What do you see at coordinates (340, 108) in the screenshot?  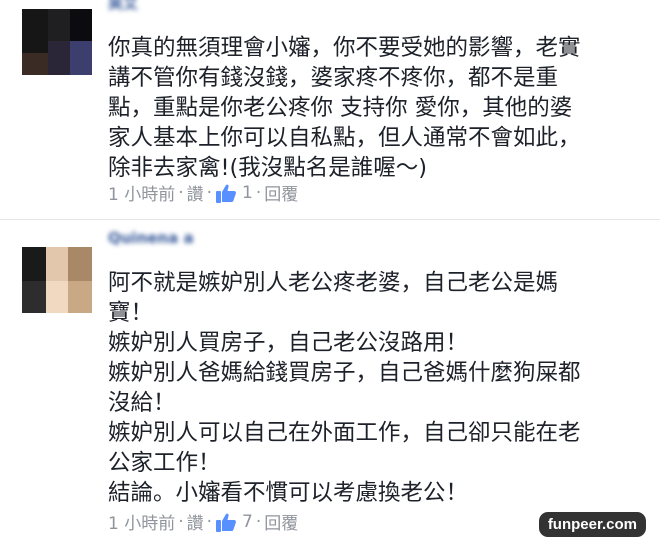 I see `comment-line: 點，重點是你老公疼你 支持你 愛你，其他的婆` at bounding box center [340, 108].